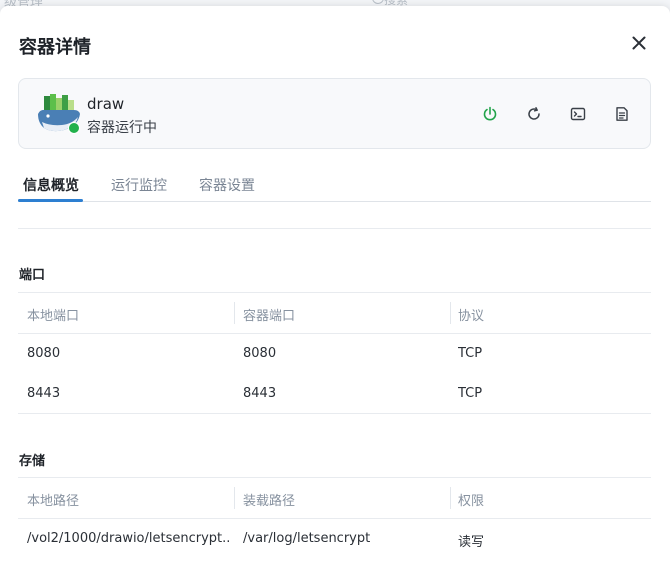  I want to click on storage-section-title: 存储, so click(32, 461).